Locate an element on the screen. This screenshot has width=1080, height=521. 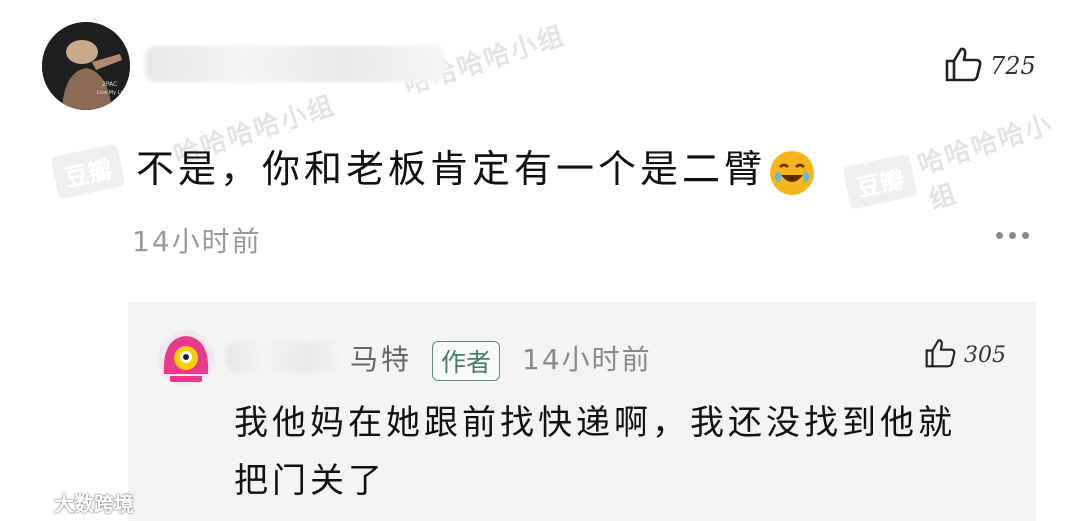
comment-timestamp: 14小时前 is located at coordinates (197, 241).